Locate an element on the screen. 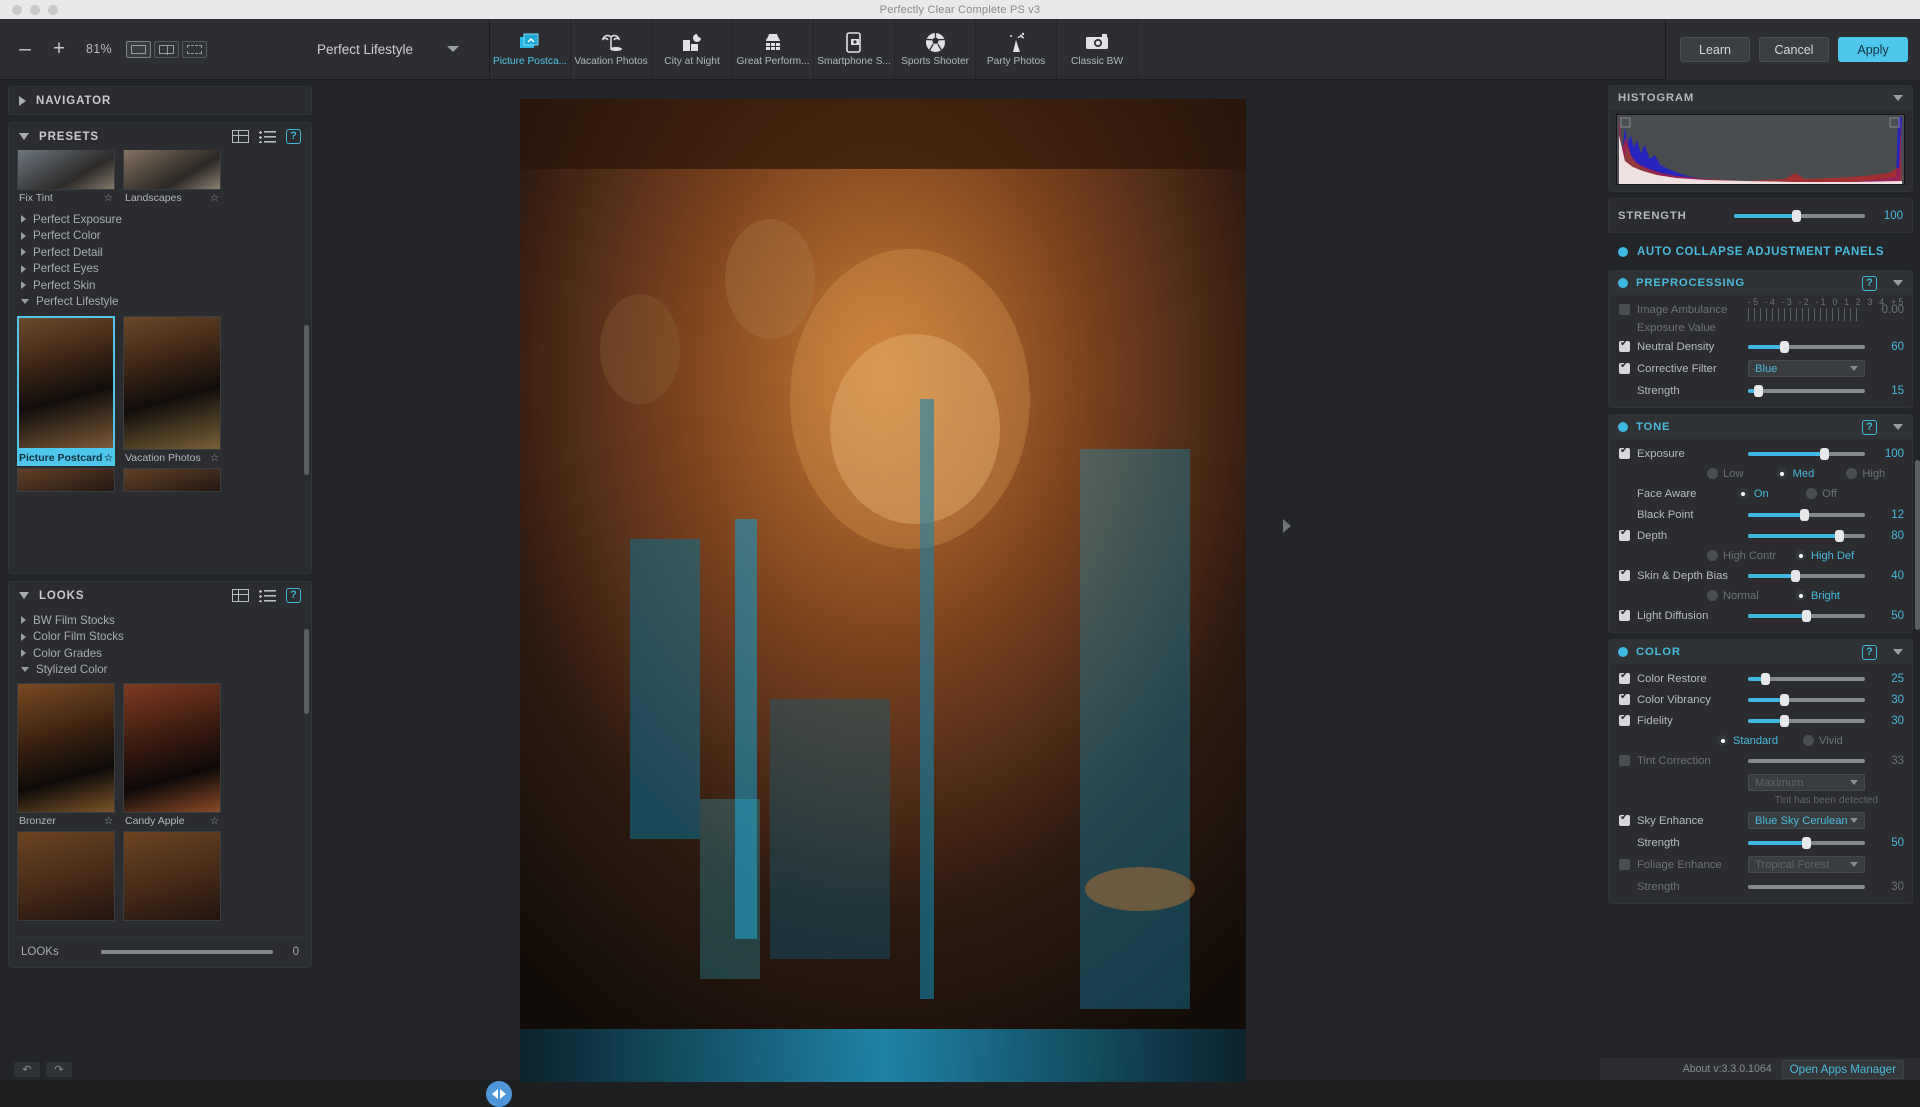 The image size is (1920, 1107). light-diffusion-slider is located at coordinates (1806, 615).